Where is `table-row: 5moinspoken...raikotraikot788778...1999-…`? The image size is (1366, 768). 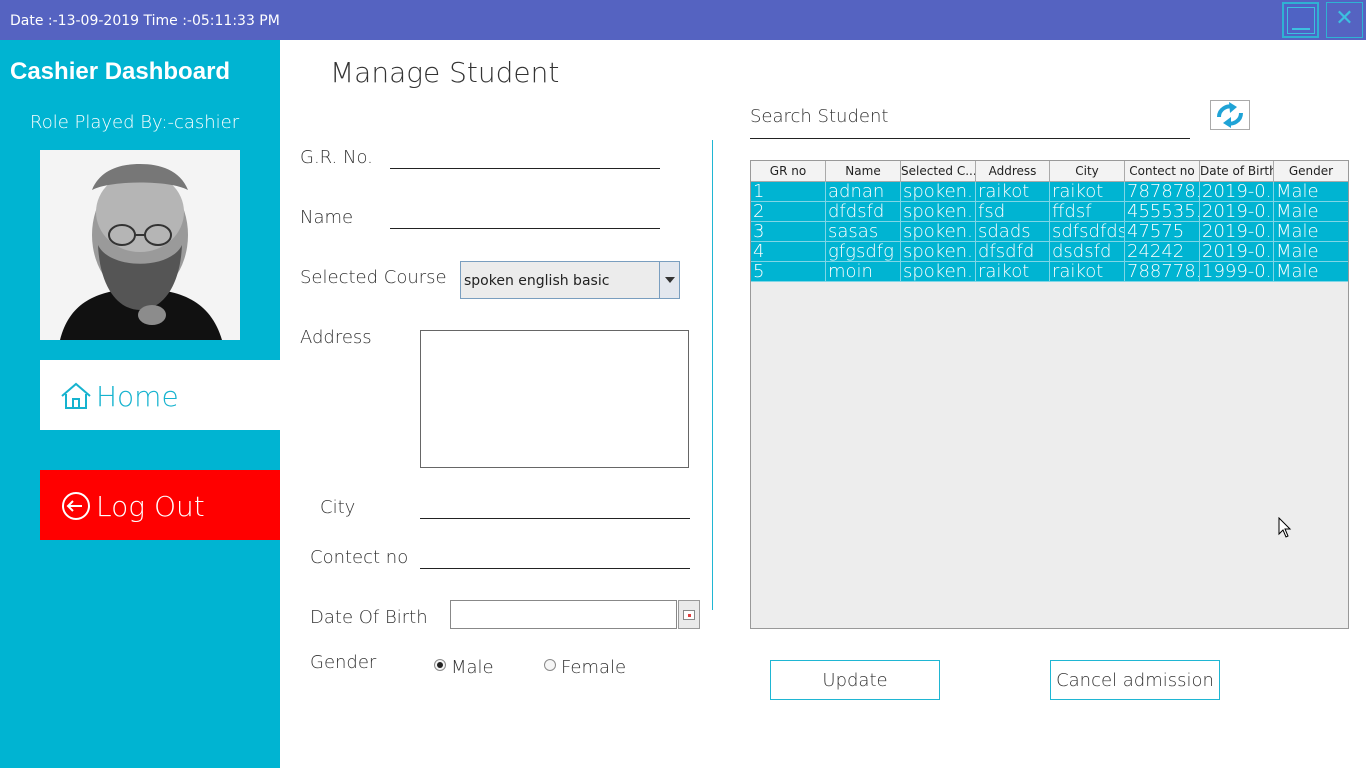 table-row: 5moinspoken...raikotraikot788778...1999-… is located at coordinates (1049, 272).